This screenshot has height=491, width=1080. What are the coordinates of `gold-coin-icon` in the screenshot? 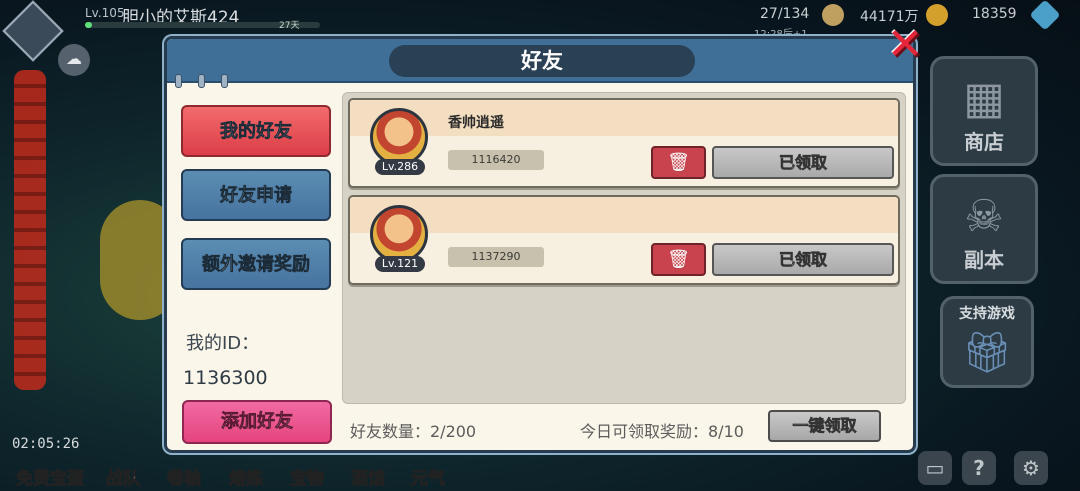 It's located at (937, 15).